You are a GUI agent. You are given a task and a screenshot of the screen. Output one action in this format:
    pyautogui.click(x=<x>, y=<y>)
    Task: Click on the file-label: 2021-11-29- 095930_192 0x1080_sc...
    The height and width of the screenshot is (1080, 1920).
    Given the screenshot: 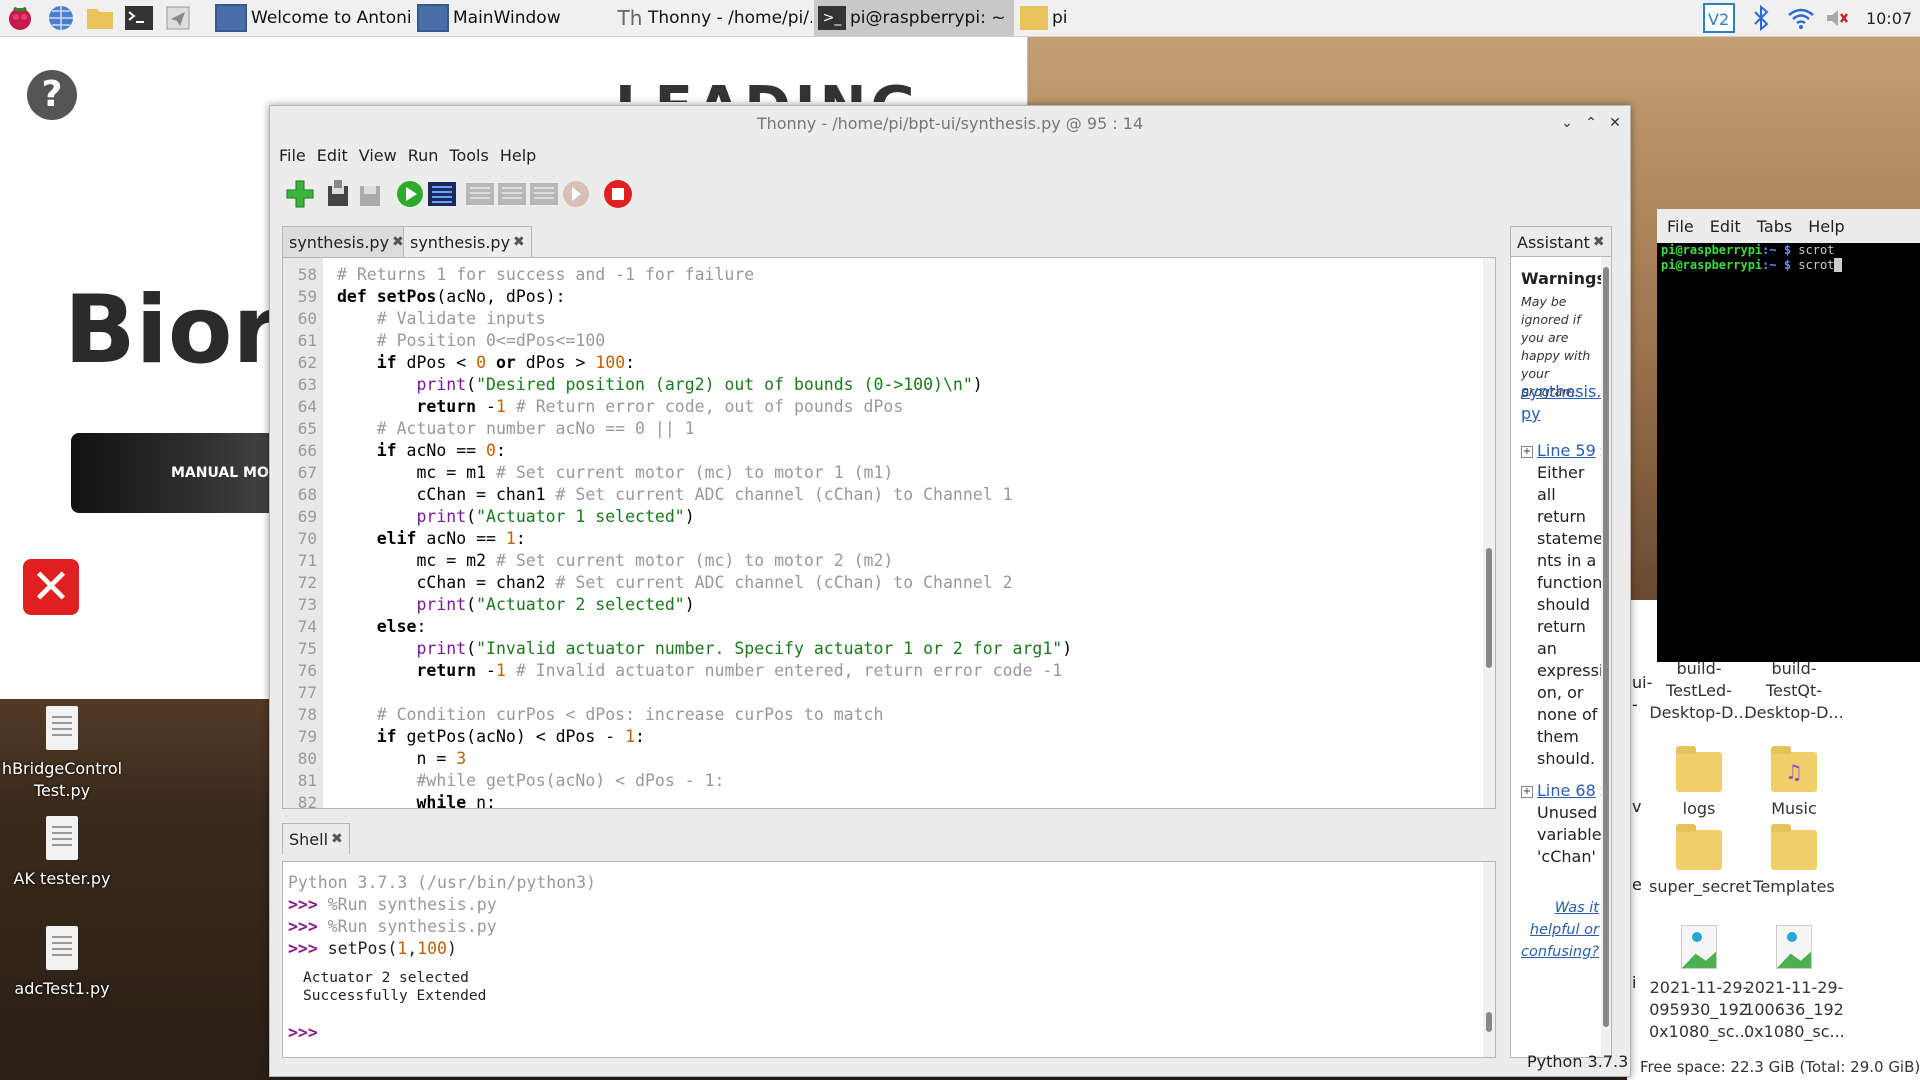 What is the action you would take?
    pyautogui.click(x=1699, y=1009)
    